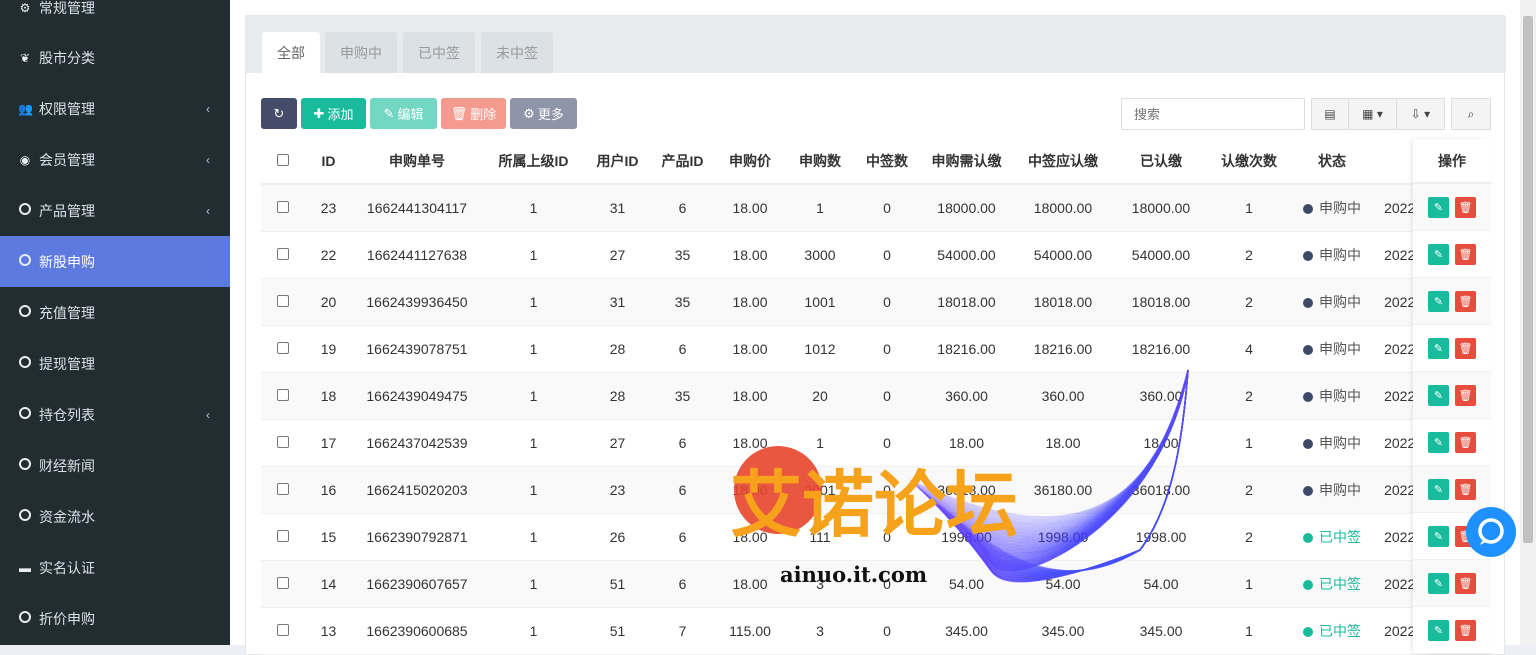 This screenshot has height=655, width=1536. I want to click on table-cell: 申购中, so click(1332, 255).